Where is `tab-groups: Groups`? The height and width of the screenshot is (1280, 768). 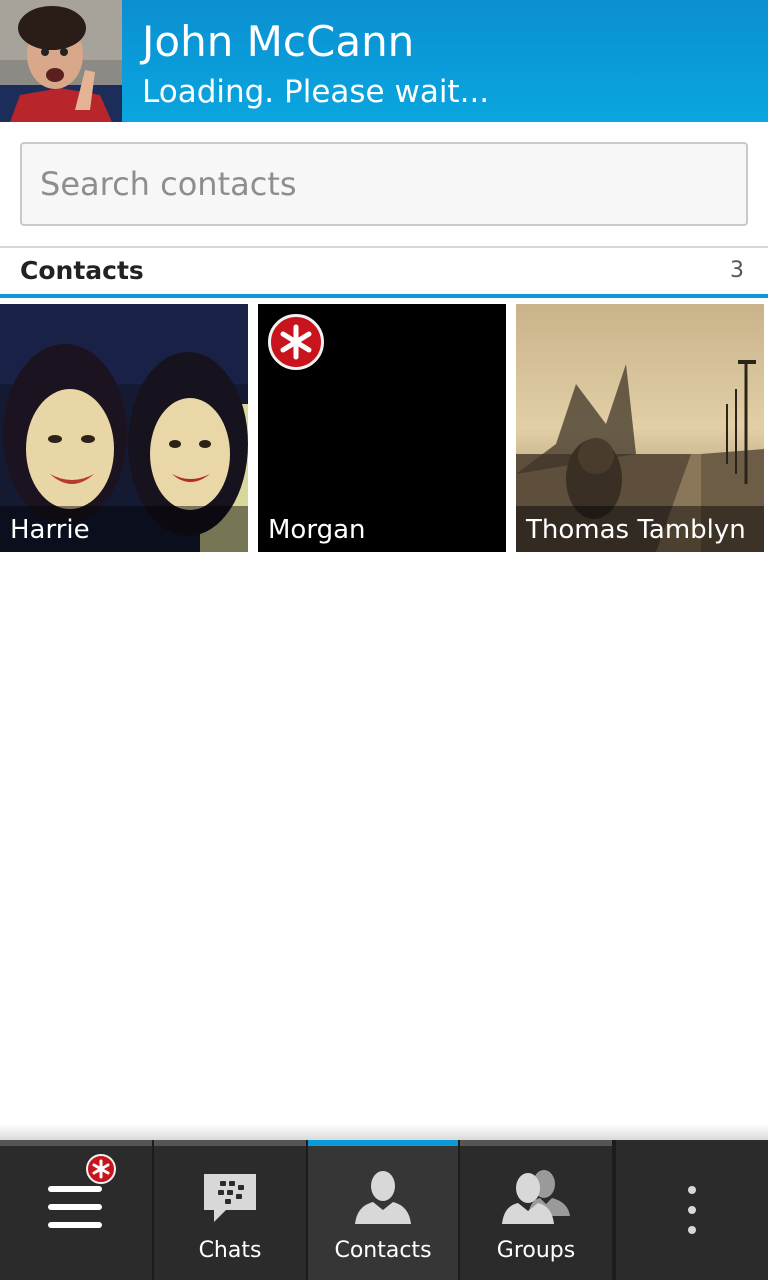
tab-groups: Groups is located at coordinates (537, 1210).